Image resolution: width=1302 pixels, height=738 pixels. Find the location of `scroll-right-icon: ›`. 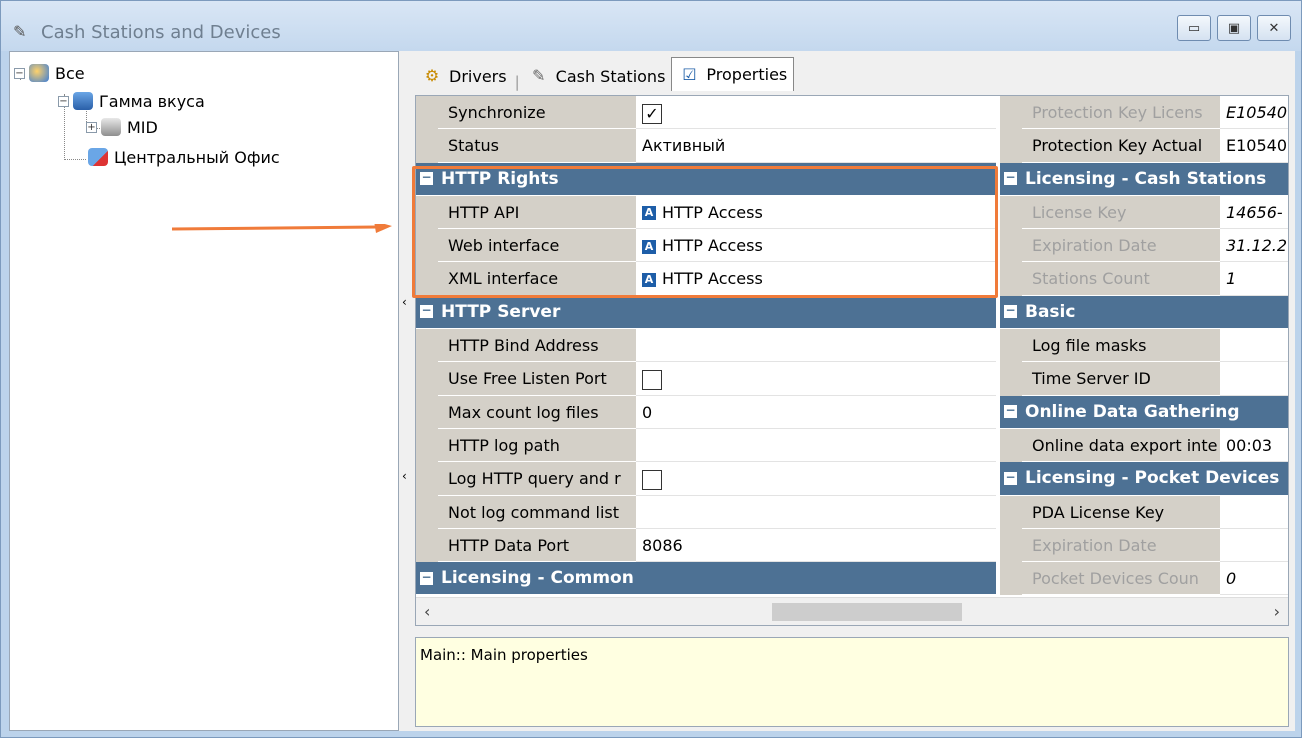

scroll-right-icon: › is located at coordinates (1277, 611).